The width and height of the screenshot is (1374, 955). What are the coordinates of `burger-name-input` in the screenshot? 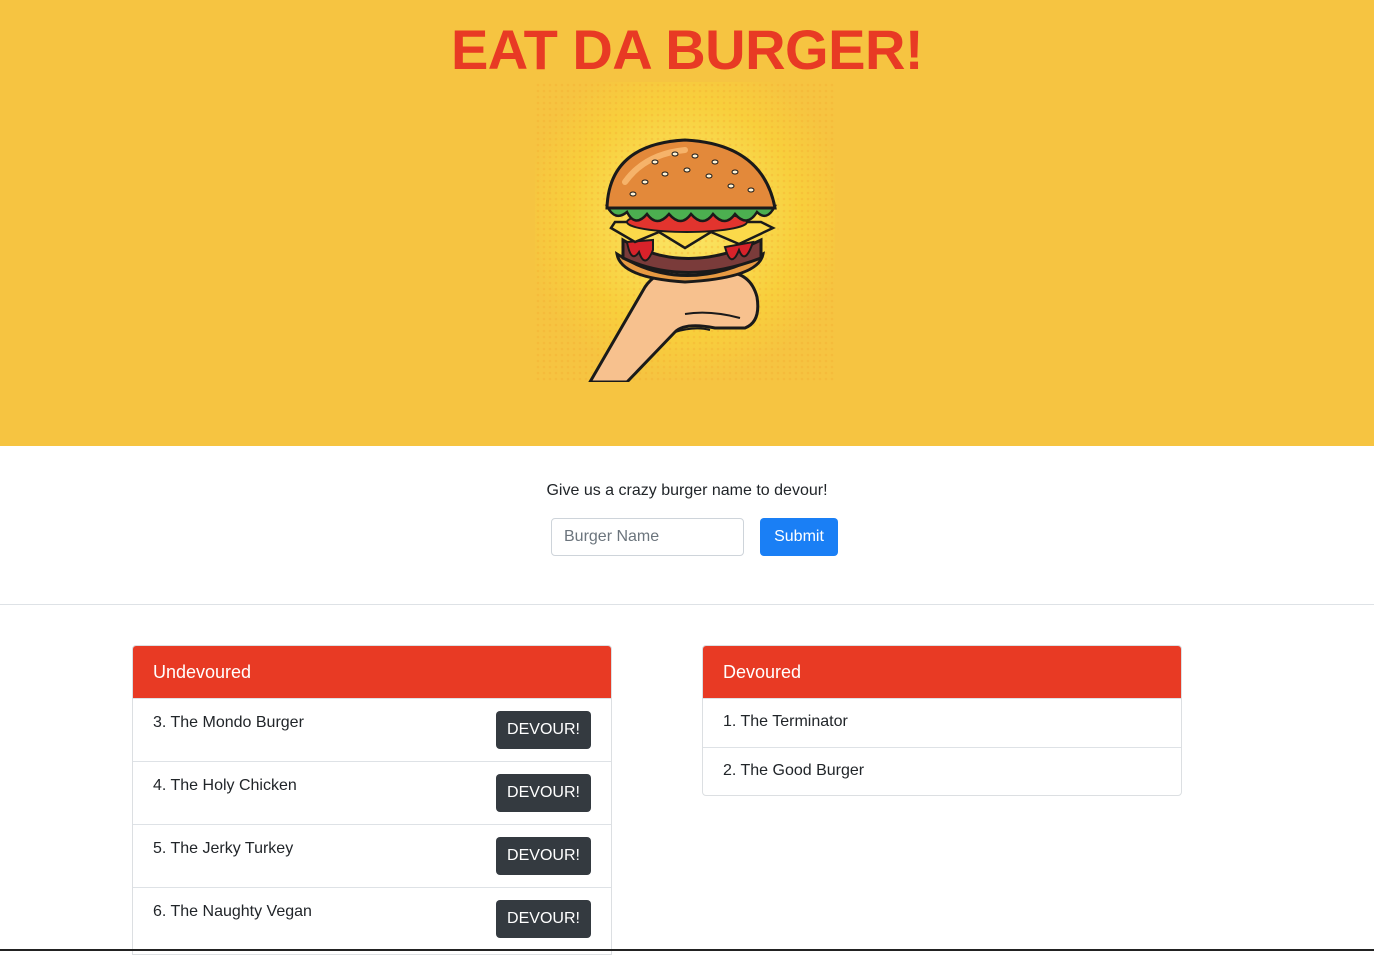 It's located at (647, 537).